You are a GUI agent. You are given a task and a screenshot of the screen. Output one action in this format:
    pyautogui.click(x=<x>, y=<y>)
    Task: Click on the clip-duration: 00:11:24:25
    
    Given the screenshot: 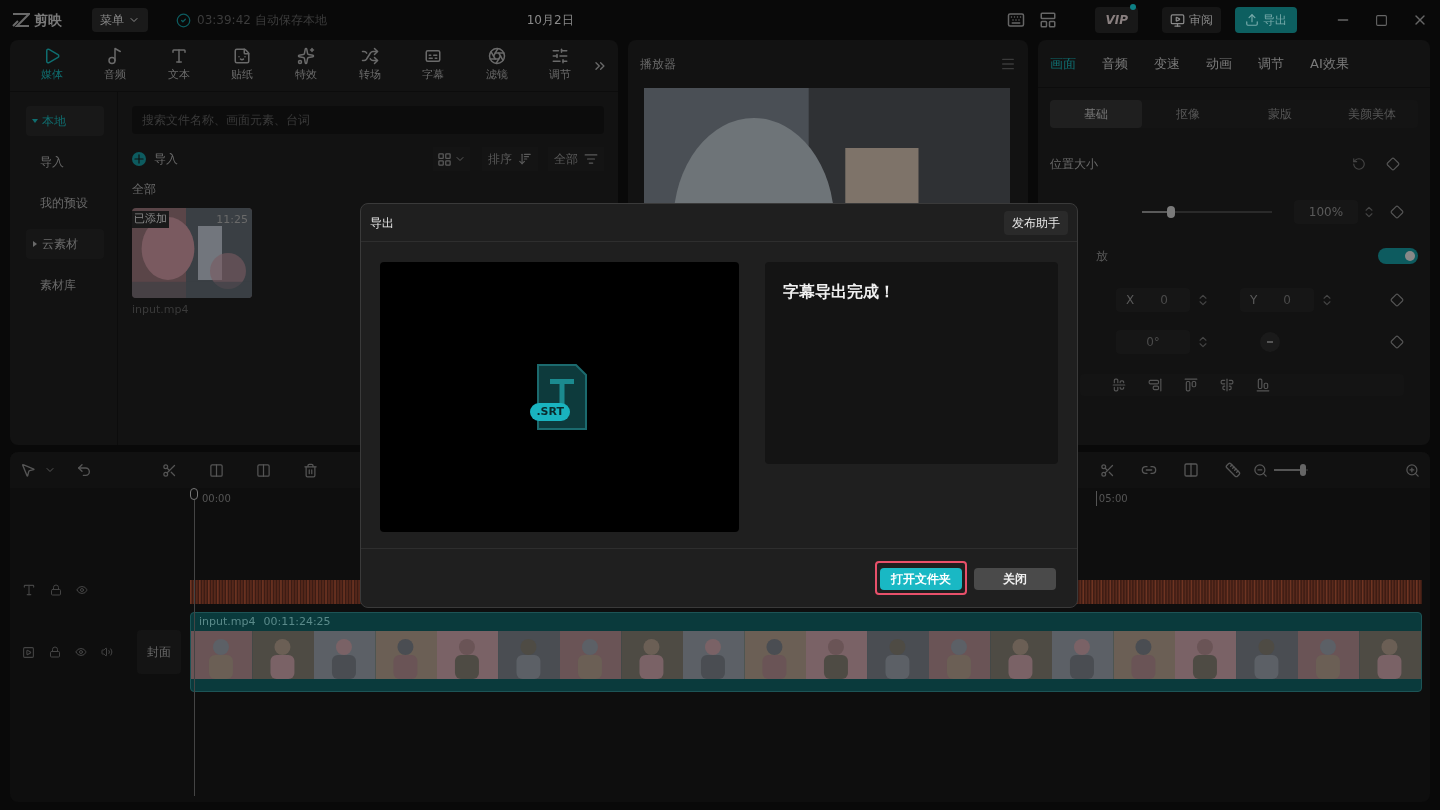 What is the action you would take?
    pyautogui.click(x=297, y=621)
    